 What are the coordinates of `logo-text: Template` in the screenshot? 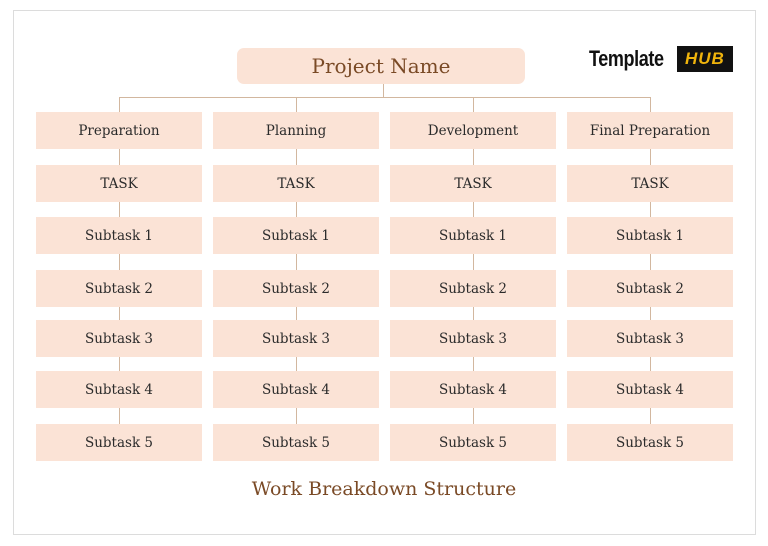 It's located at (626, 58).